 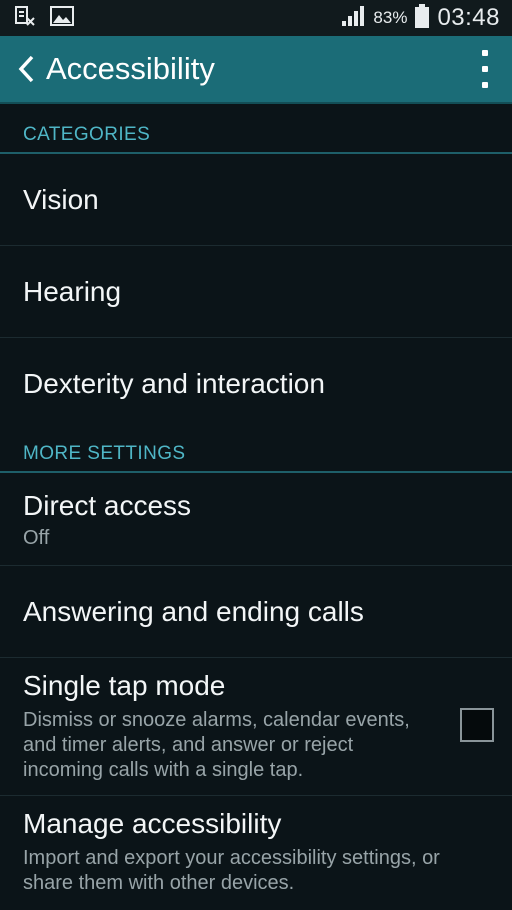 I want to click on screen-mirroring-off-icon, so click(x=25, y=18).